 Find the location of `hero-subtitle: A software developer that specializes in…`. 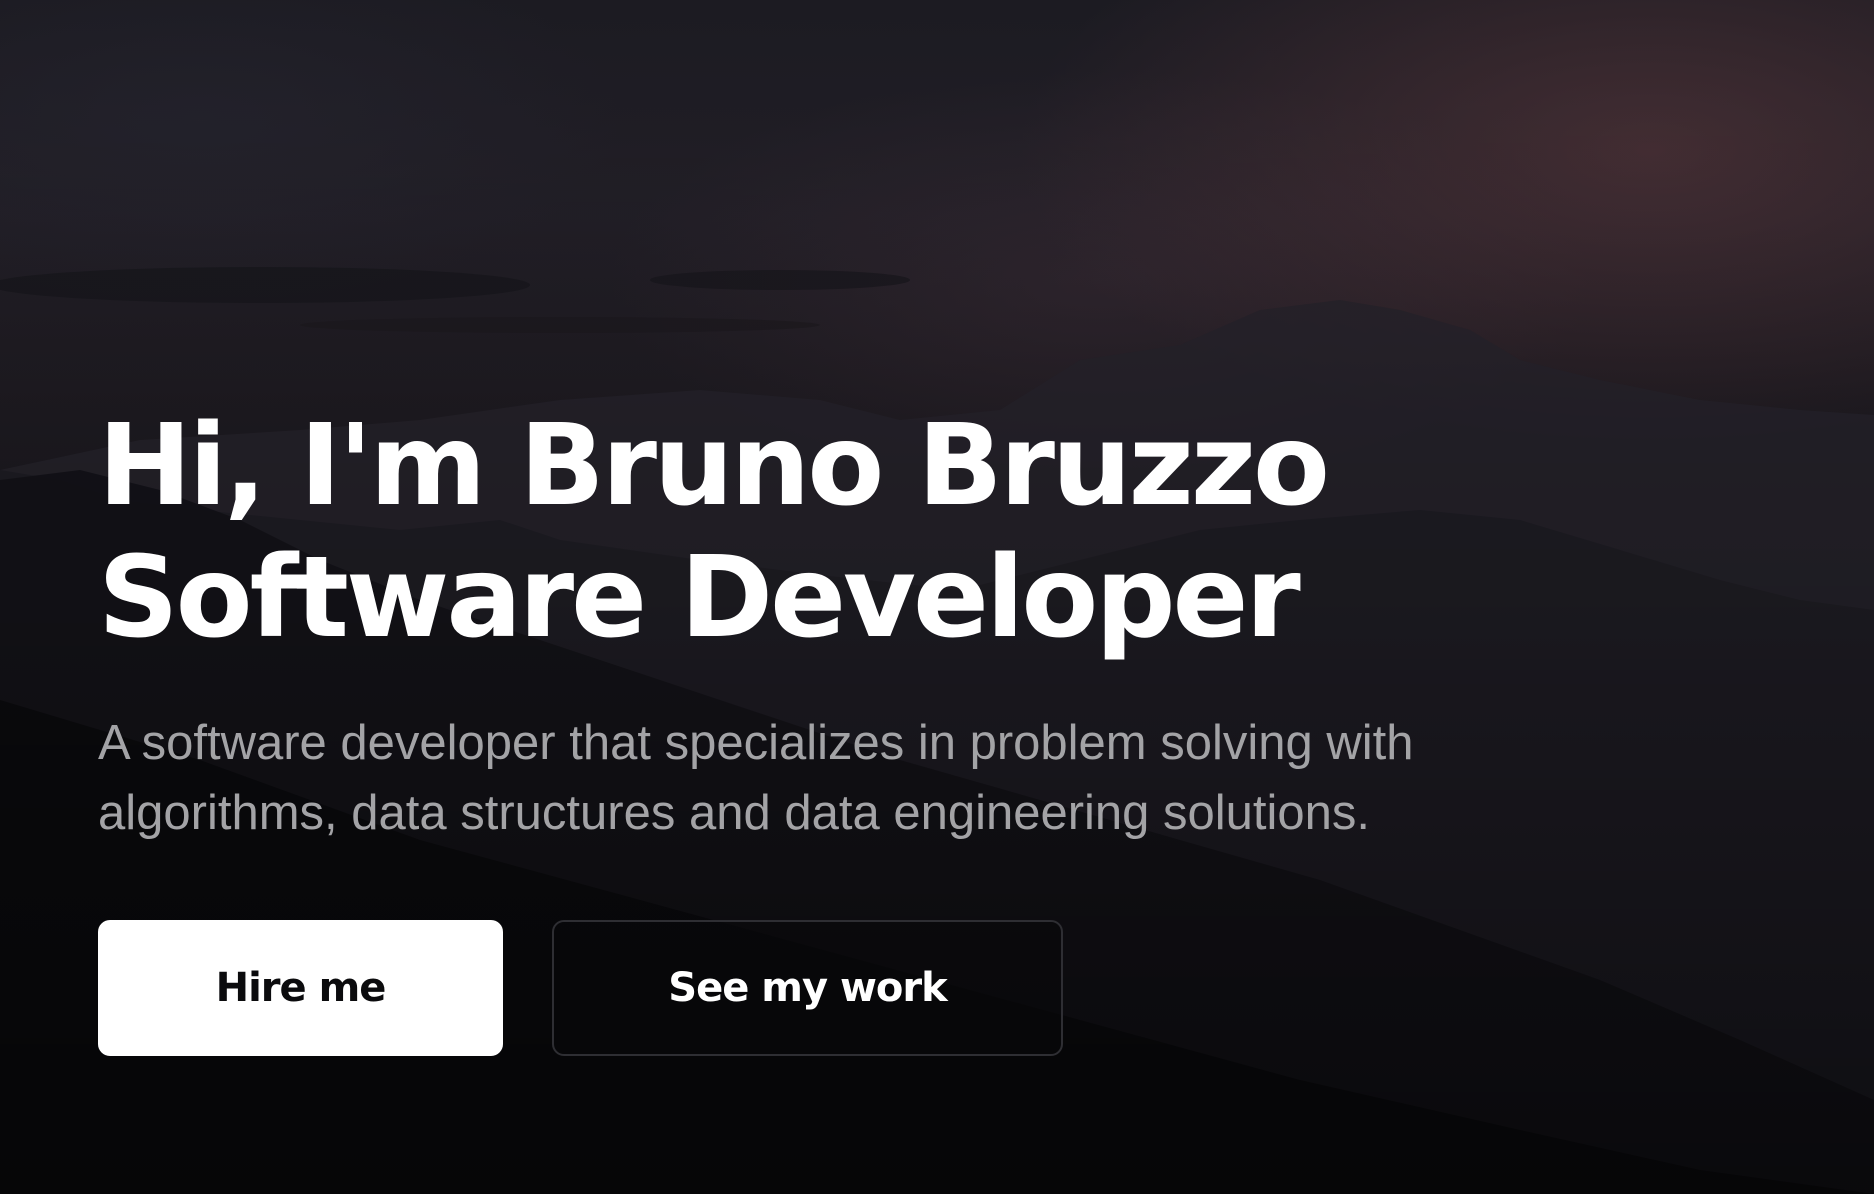

hero-subtitle: A software developer that specializes in… is located at coordinates (756, 778).